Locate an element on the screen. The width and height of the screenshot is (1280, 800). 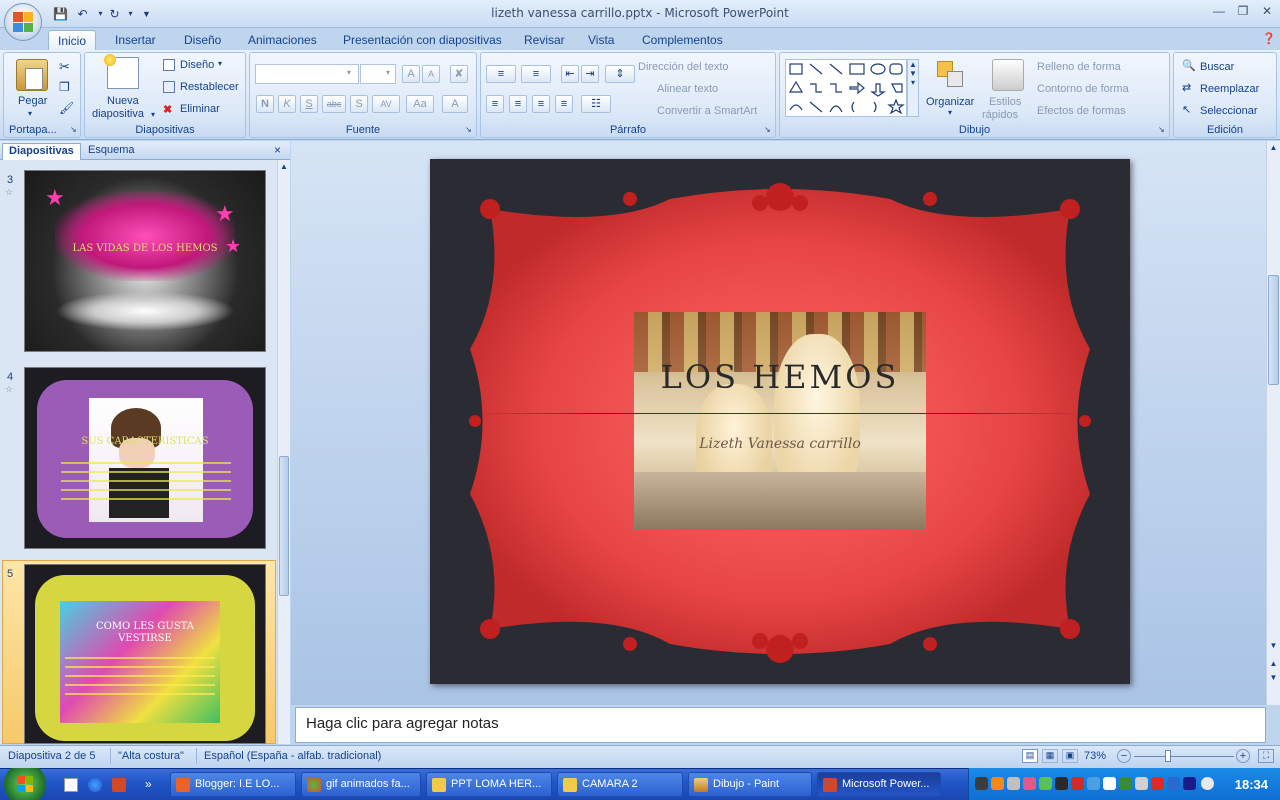
theme-name: "Alta costura" is located at coordinates (151, 756).